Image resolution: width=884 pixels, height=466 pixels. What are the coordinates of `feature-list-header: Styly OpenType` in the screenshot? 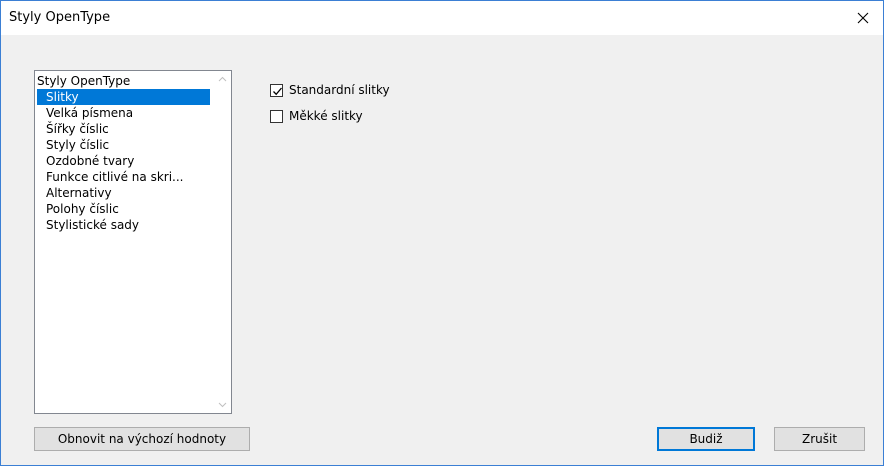 It's located at (84, 81).